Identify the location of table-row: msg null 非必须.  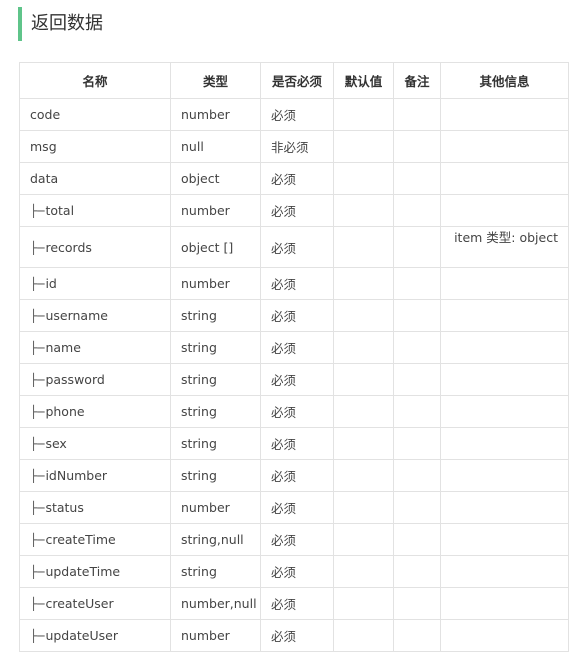
(294, 146).